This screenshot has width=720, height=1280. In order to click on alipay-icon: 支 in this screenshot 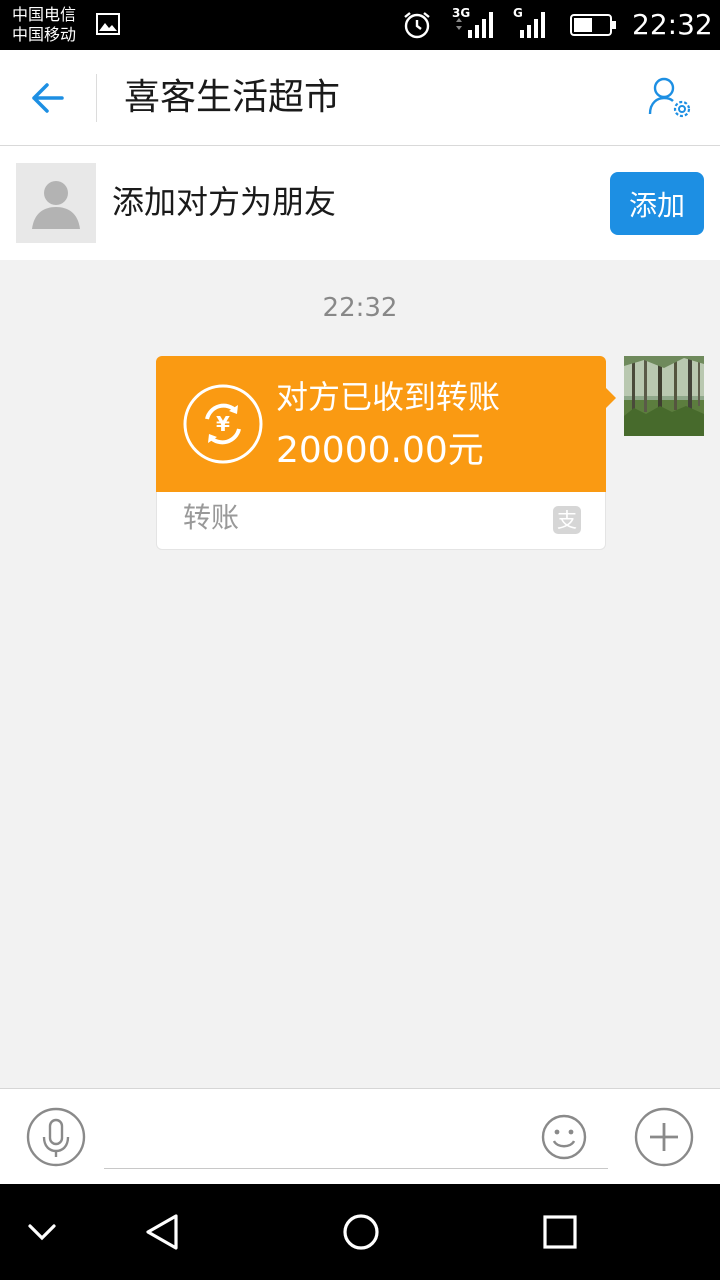, I will do `click(567, 520)`.